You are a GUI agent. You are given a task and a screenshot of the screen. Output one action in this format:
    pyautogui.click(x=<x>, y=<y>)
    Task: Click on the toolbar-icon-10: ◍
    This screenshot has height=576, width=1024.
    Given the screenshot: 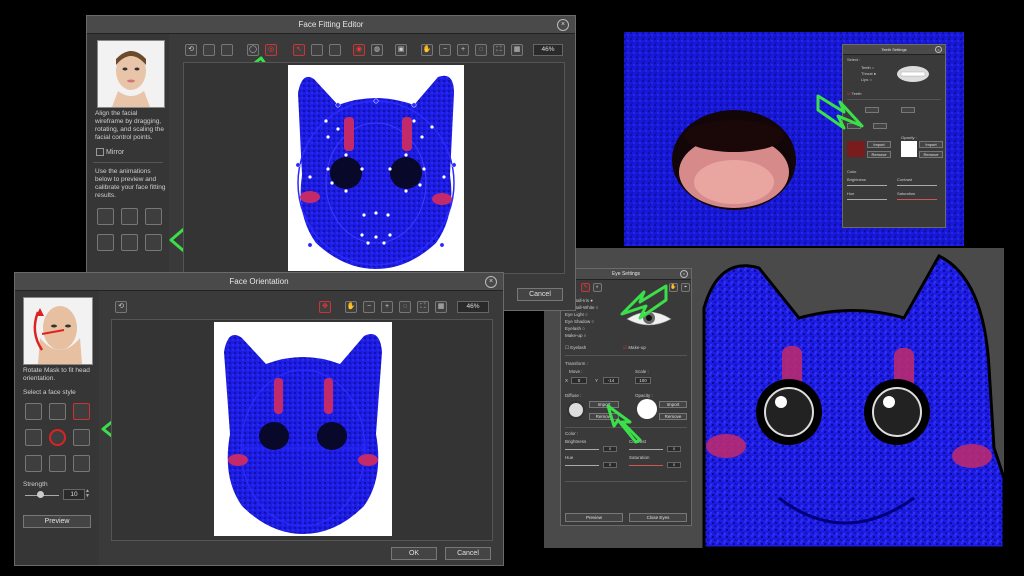 What is the action you would take?
    pyautogui.click(x=377, y=50)
    